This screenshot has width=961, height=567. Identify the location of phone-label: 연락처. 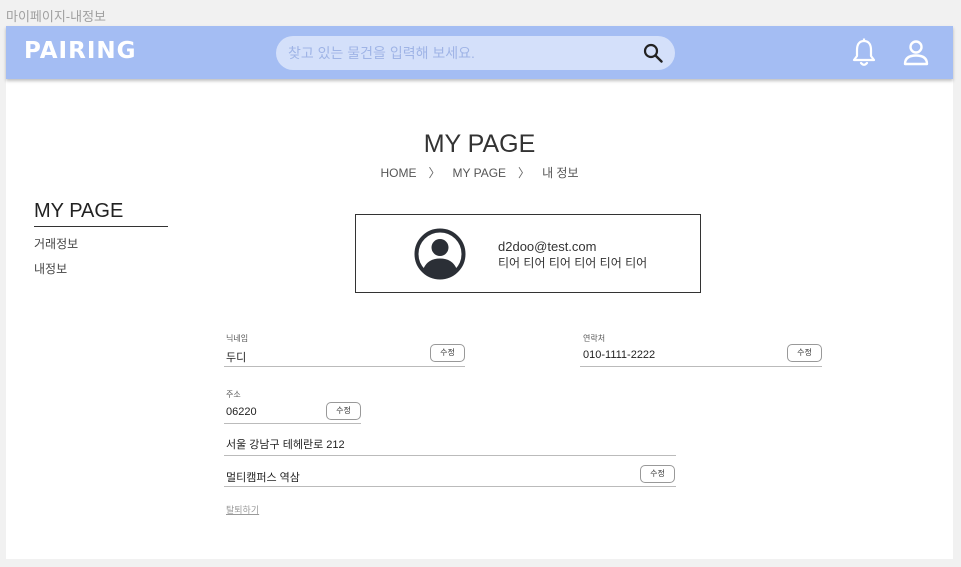
(594, 338).